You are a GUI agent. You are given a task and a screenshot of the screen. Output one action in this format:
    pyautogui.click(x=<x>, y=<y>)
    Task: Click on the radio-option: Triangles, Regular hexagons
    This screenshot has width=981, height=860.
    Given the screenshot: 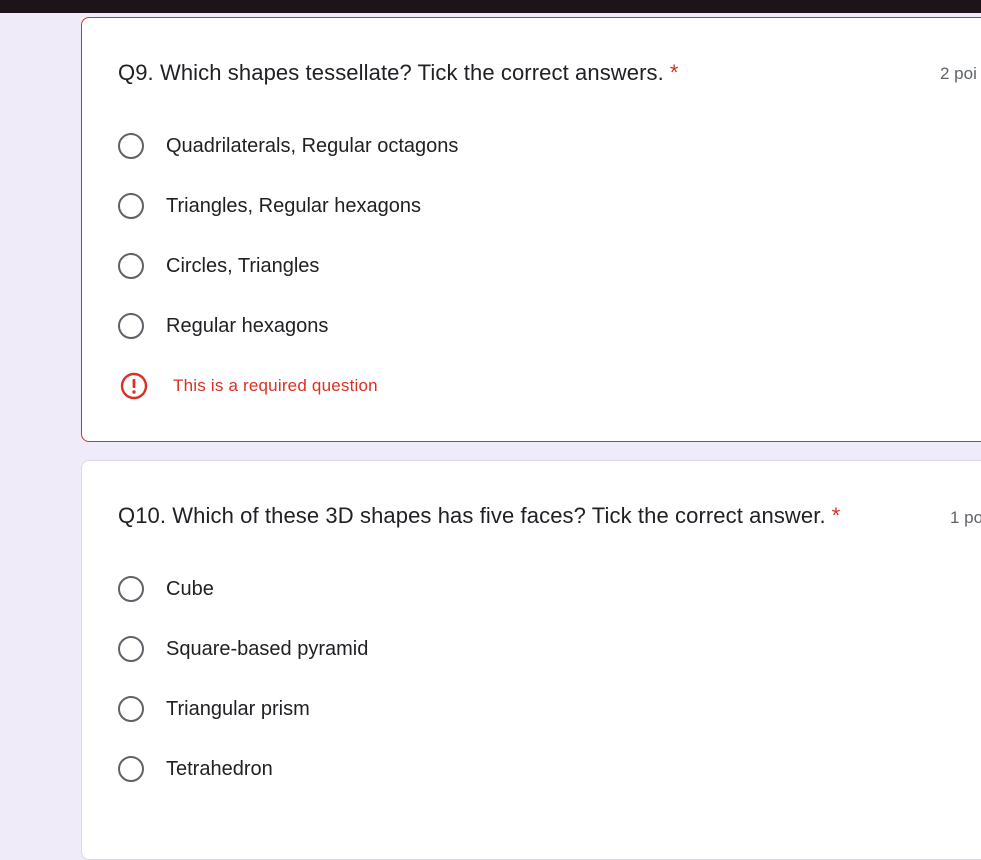 What is the action you would take?
    pyautogui.click(x=269, y=206)
    